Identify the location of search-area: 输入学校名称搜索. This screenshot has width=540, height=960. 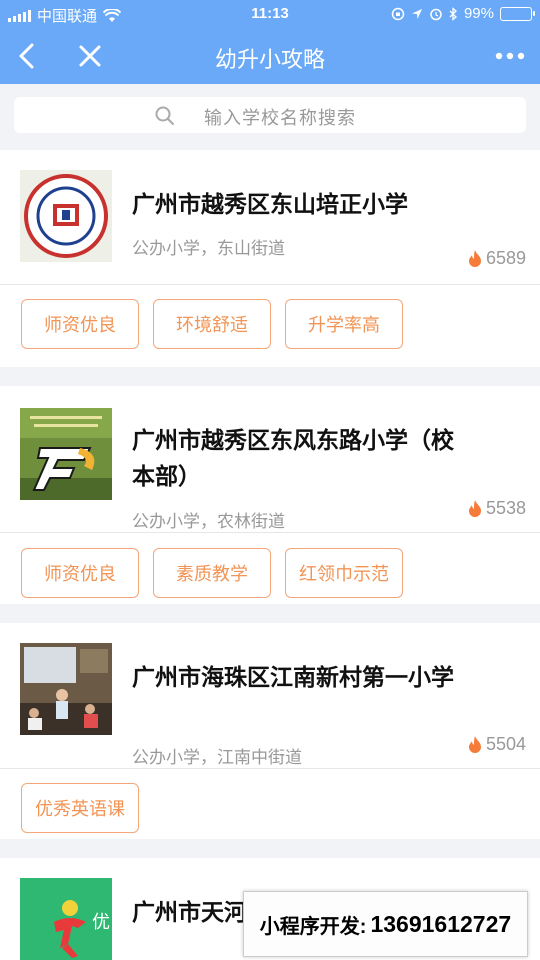
(270, 116).